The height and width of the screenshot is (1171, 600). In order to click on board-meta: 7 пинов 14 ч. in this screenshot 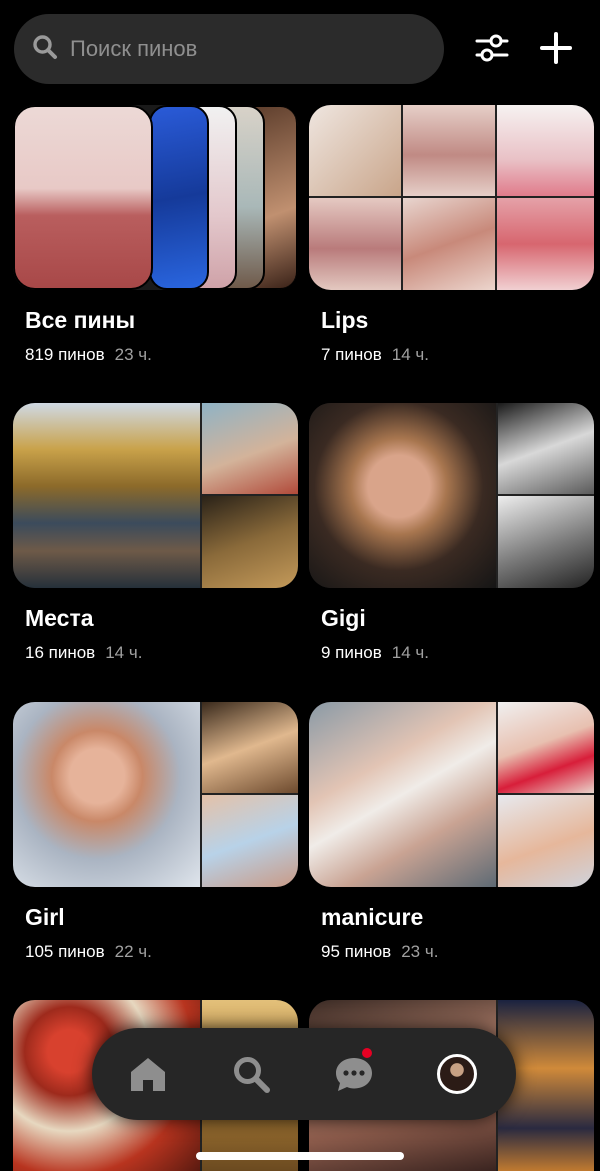, I will do `click(375, 355)`.